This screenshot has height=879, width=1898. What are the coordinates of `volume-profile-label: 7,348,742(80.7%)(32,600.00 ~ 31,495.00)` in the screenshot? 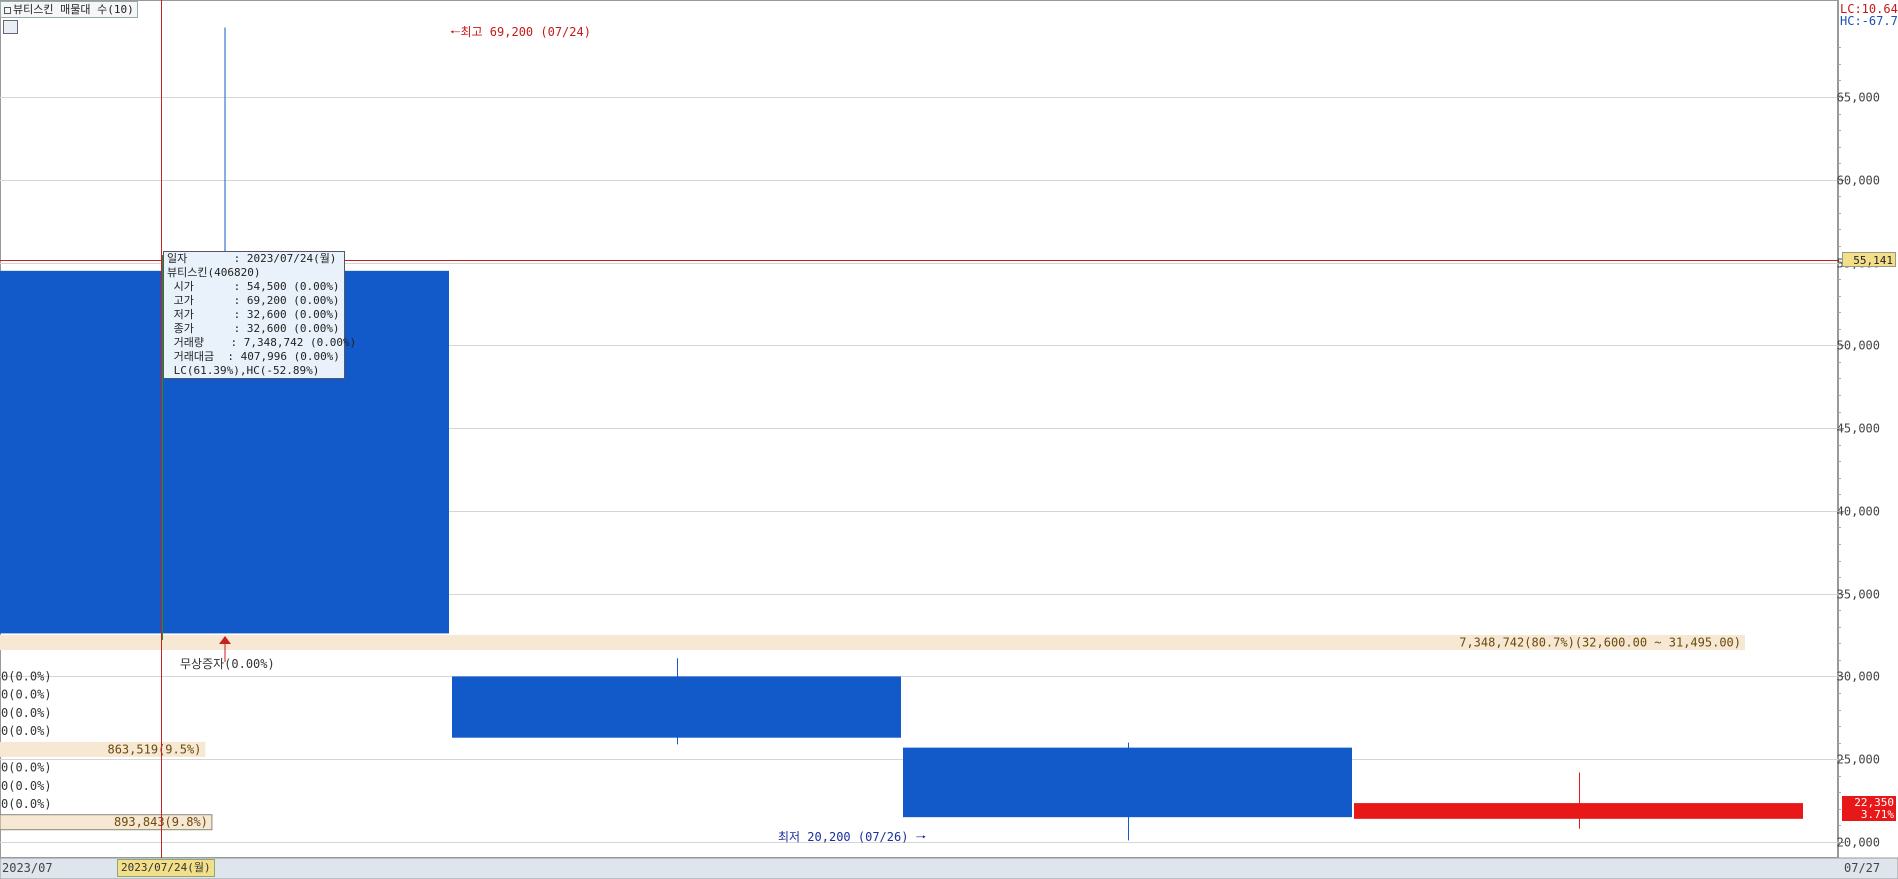 It's located at (1600, 643).